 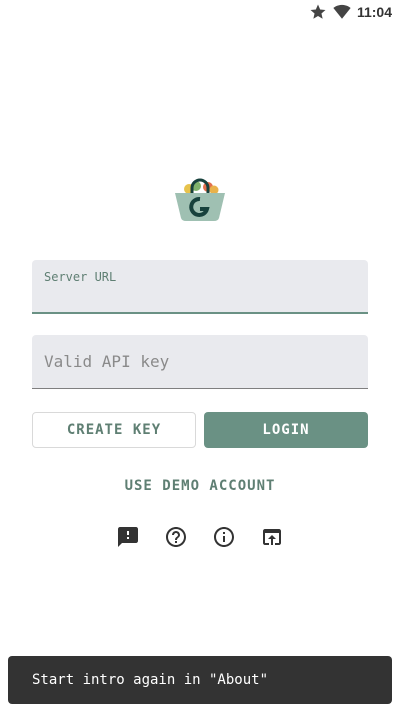 What do you see at coordinates (286, 430) in the screenshot?
I see `login-button: LOGIN` at bounding box center [286, 430].